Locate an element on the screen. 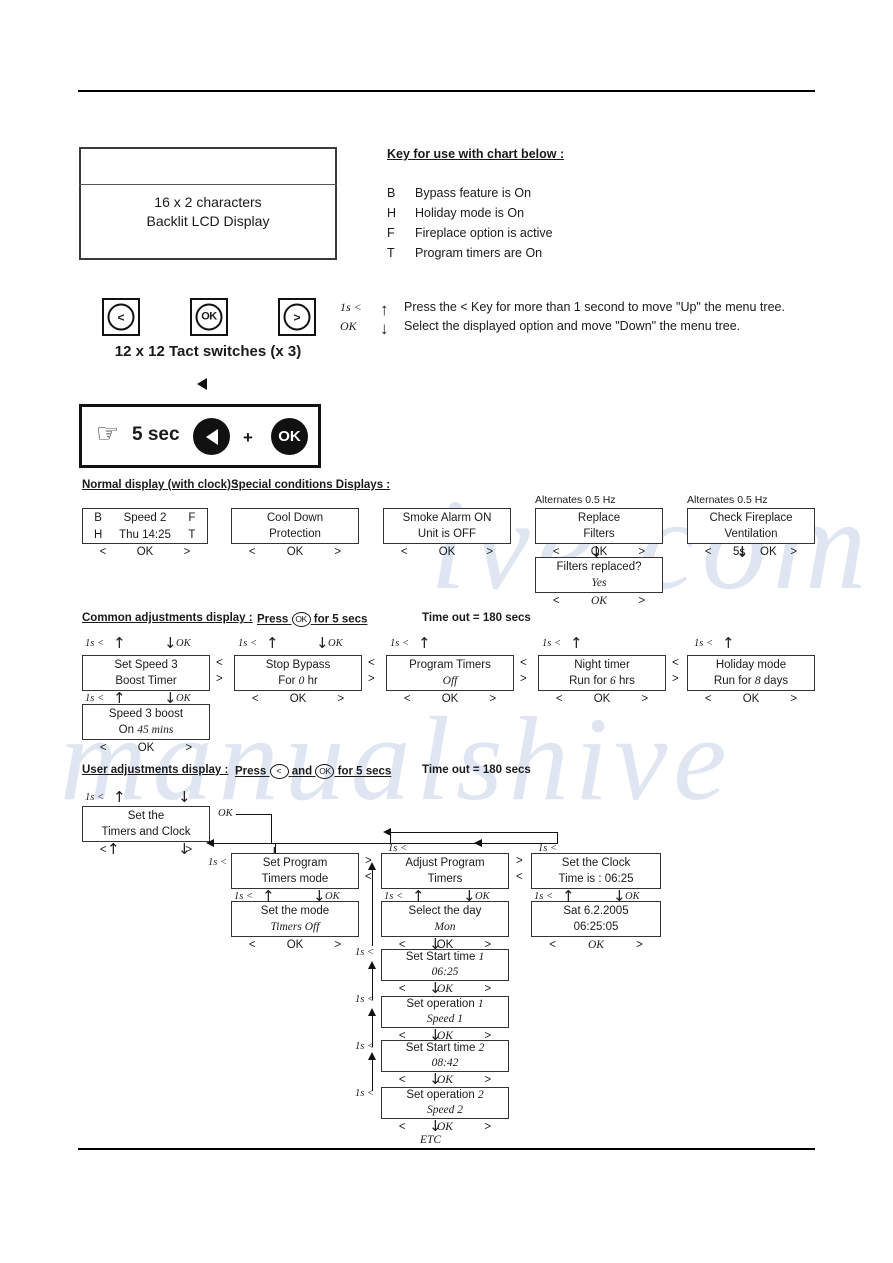  screen-replace-filters-line1: Replace is located at coordinates (599, 518).